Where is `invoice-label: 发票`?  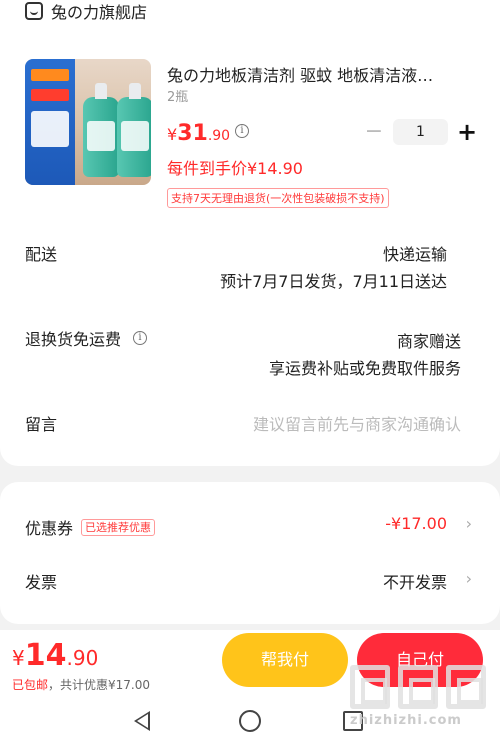 invoice-label: 发票 is located at coordinates (41, 582).